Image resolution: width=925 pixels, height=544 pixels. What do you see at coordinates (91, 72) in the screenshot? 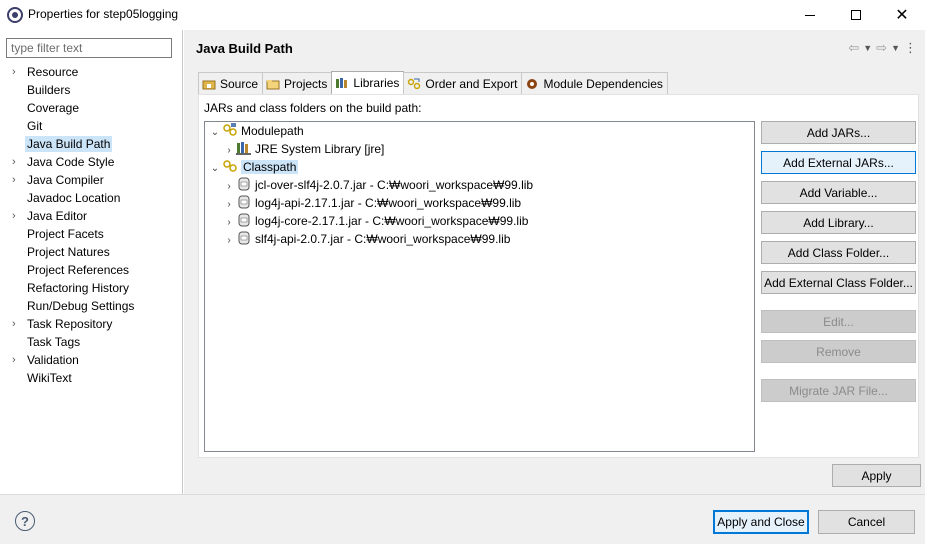
I see `nav-item: › Resource` at bounding box center [91, 72].